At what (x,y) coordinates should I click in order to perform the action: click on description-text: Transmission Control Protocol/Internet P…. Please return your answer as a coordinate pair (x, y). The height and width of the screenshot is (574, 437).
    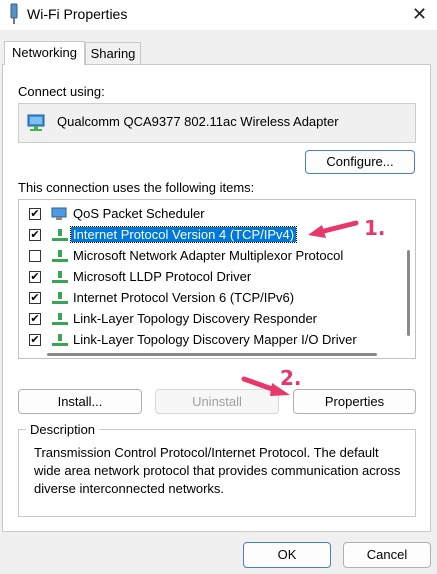
    Looking at the image, I should click on (217, 470).